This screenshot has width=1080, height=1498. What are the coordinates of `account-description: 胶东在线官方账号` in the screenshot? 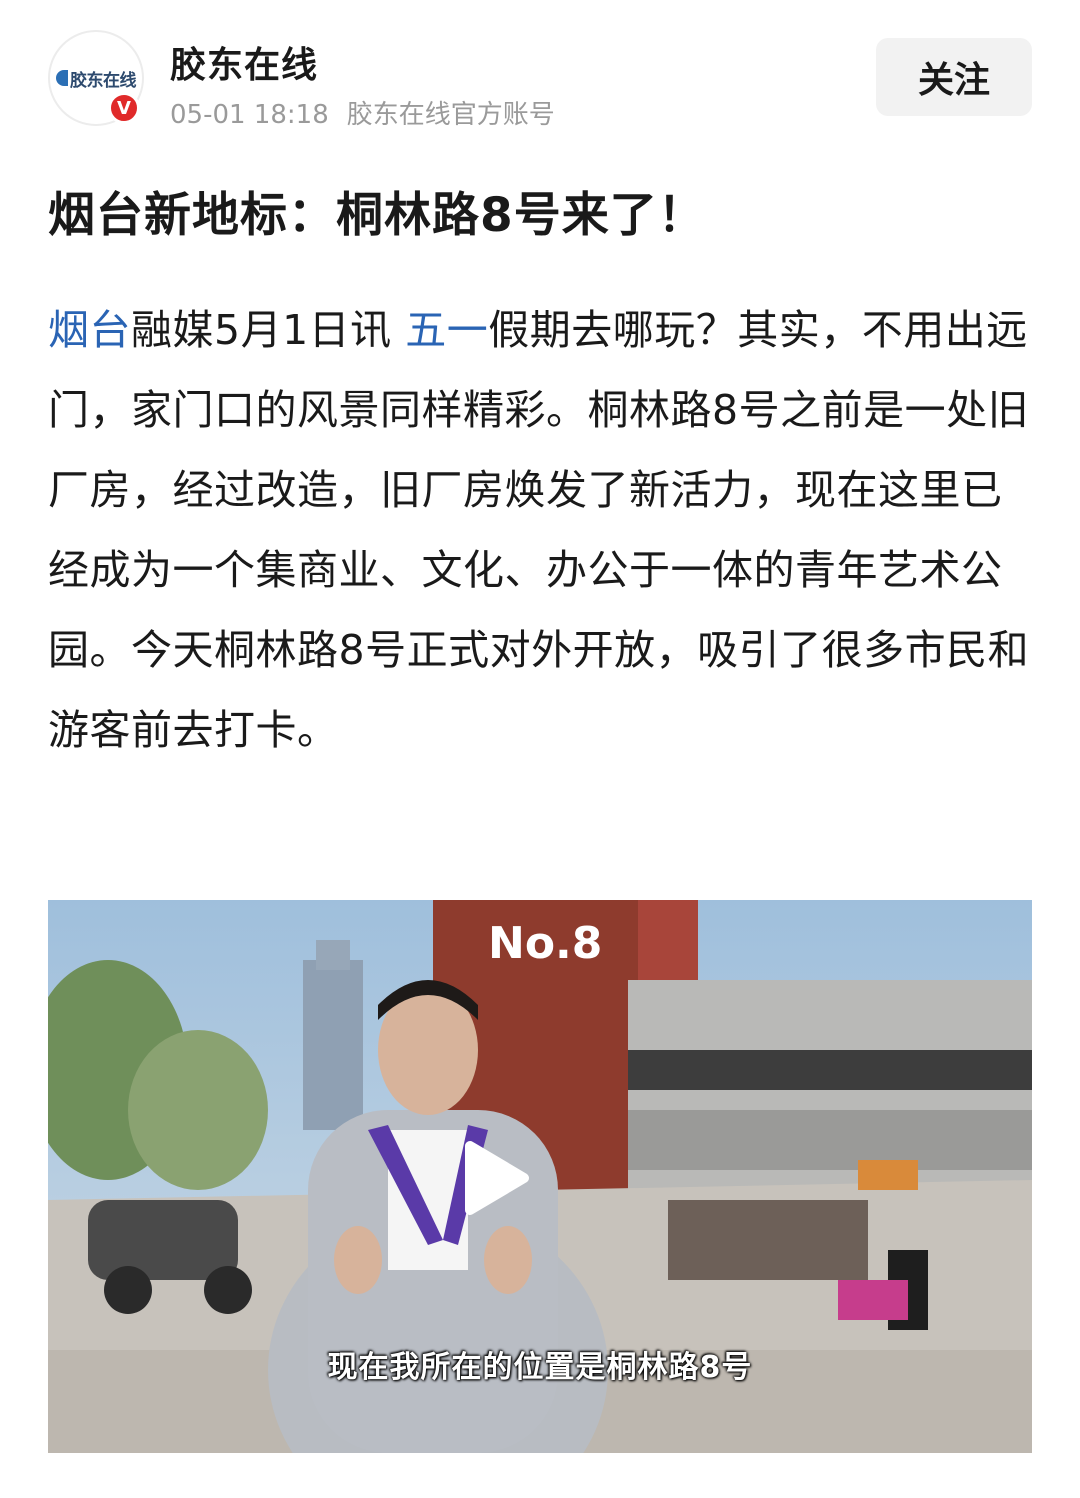 It's located at (450, 115).